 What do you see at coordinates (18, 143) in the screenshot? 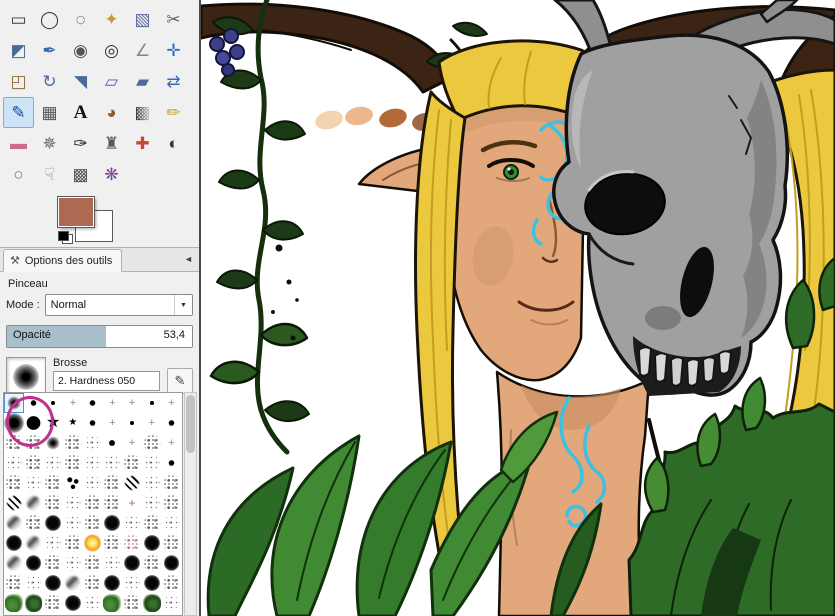
I see `tool-eraser-button: ▬` at bounding box center [18, 143].